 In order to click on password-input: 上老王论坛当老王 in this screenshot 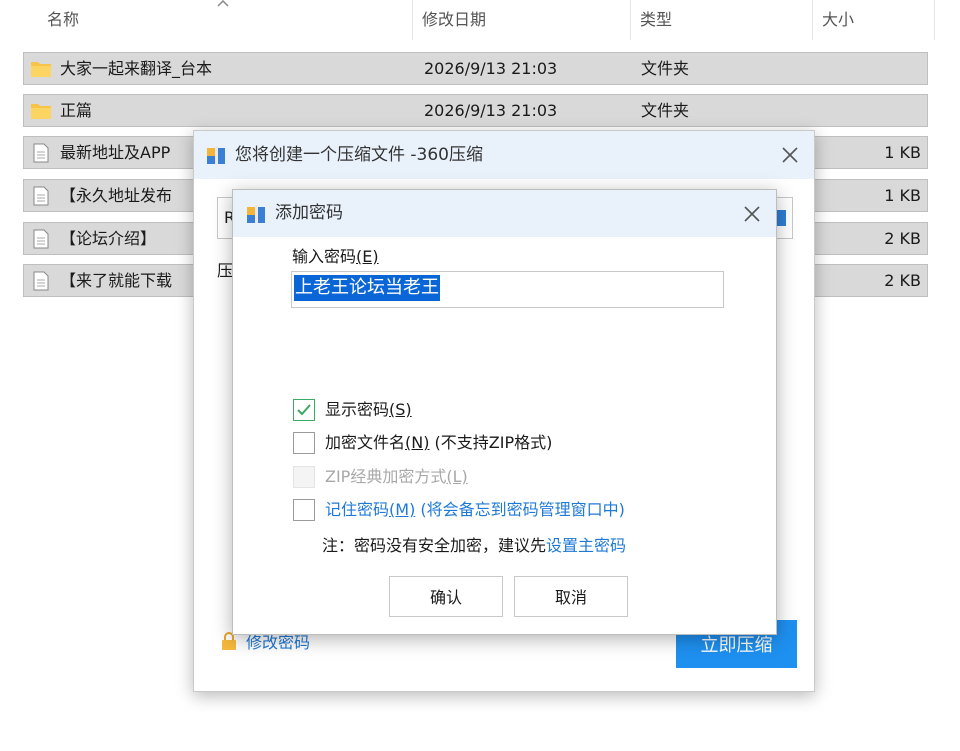, I will do `click(507, 289)`.